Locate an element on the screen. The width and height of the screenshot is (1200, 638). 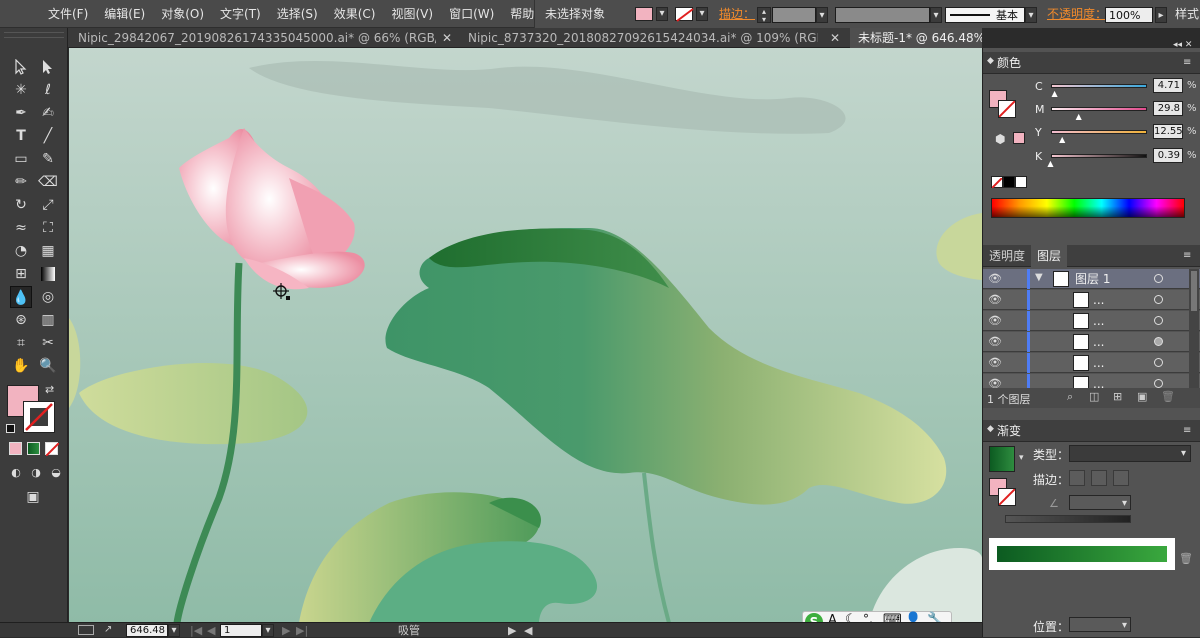
yellow-track is located at coordinates (1099, 132).